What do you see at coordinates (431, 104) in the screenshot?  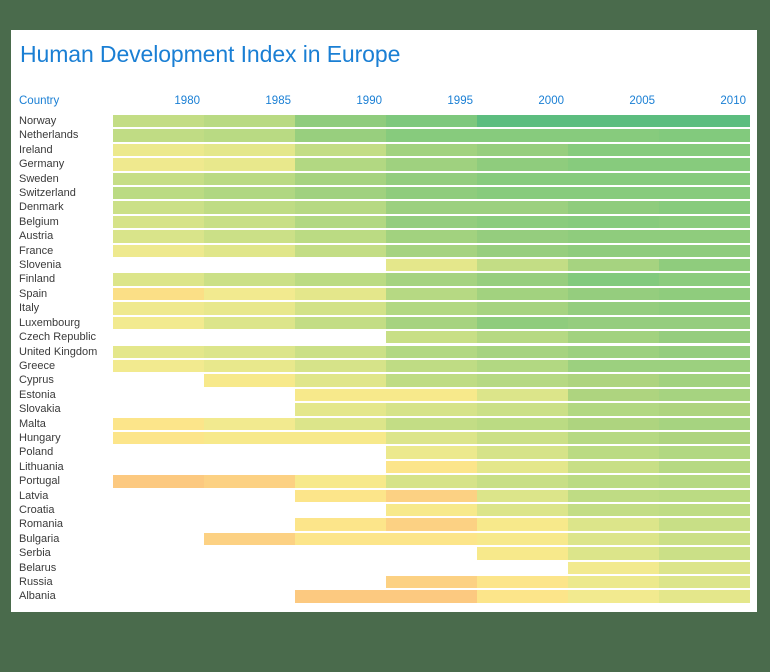 I see `column-header-year-1995: 1995` at bounding box center [431, 104].